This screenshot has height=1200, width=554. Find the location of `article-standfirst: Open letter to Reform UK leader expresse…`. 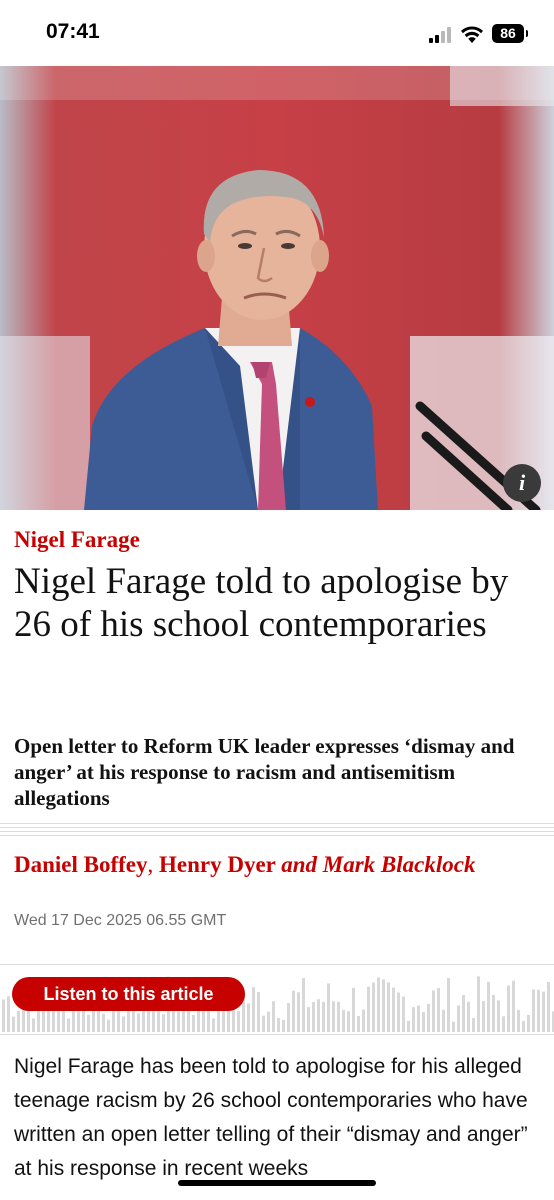

article-standfirst: Open letter to Reform UK leader expresse… is located at coordinates (264, 772).